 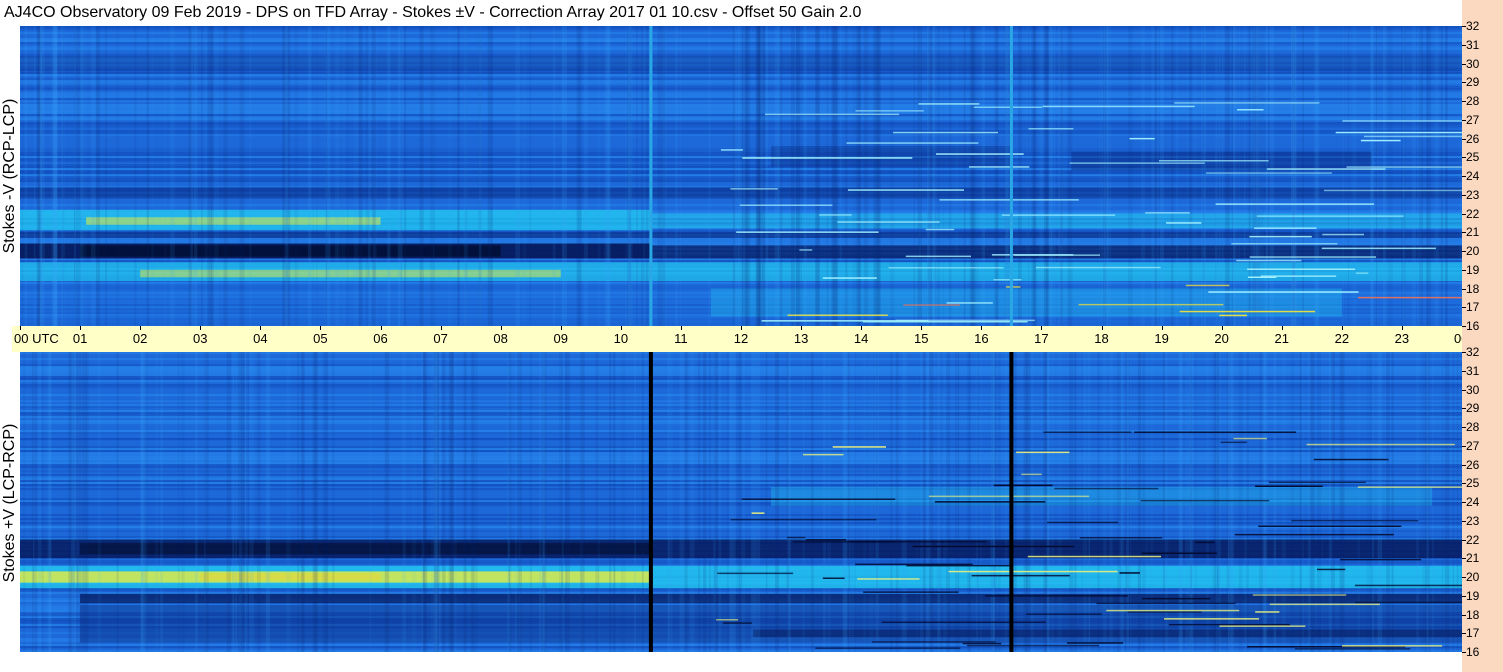 What do you see at coordinates (500, 338) in the screenshot?
I see `utc-tick-label: 08` at bounding box center [500, 338].